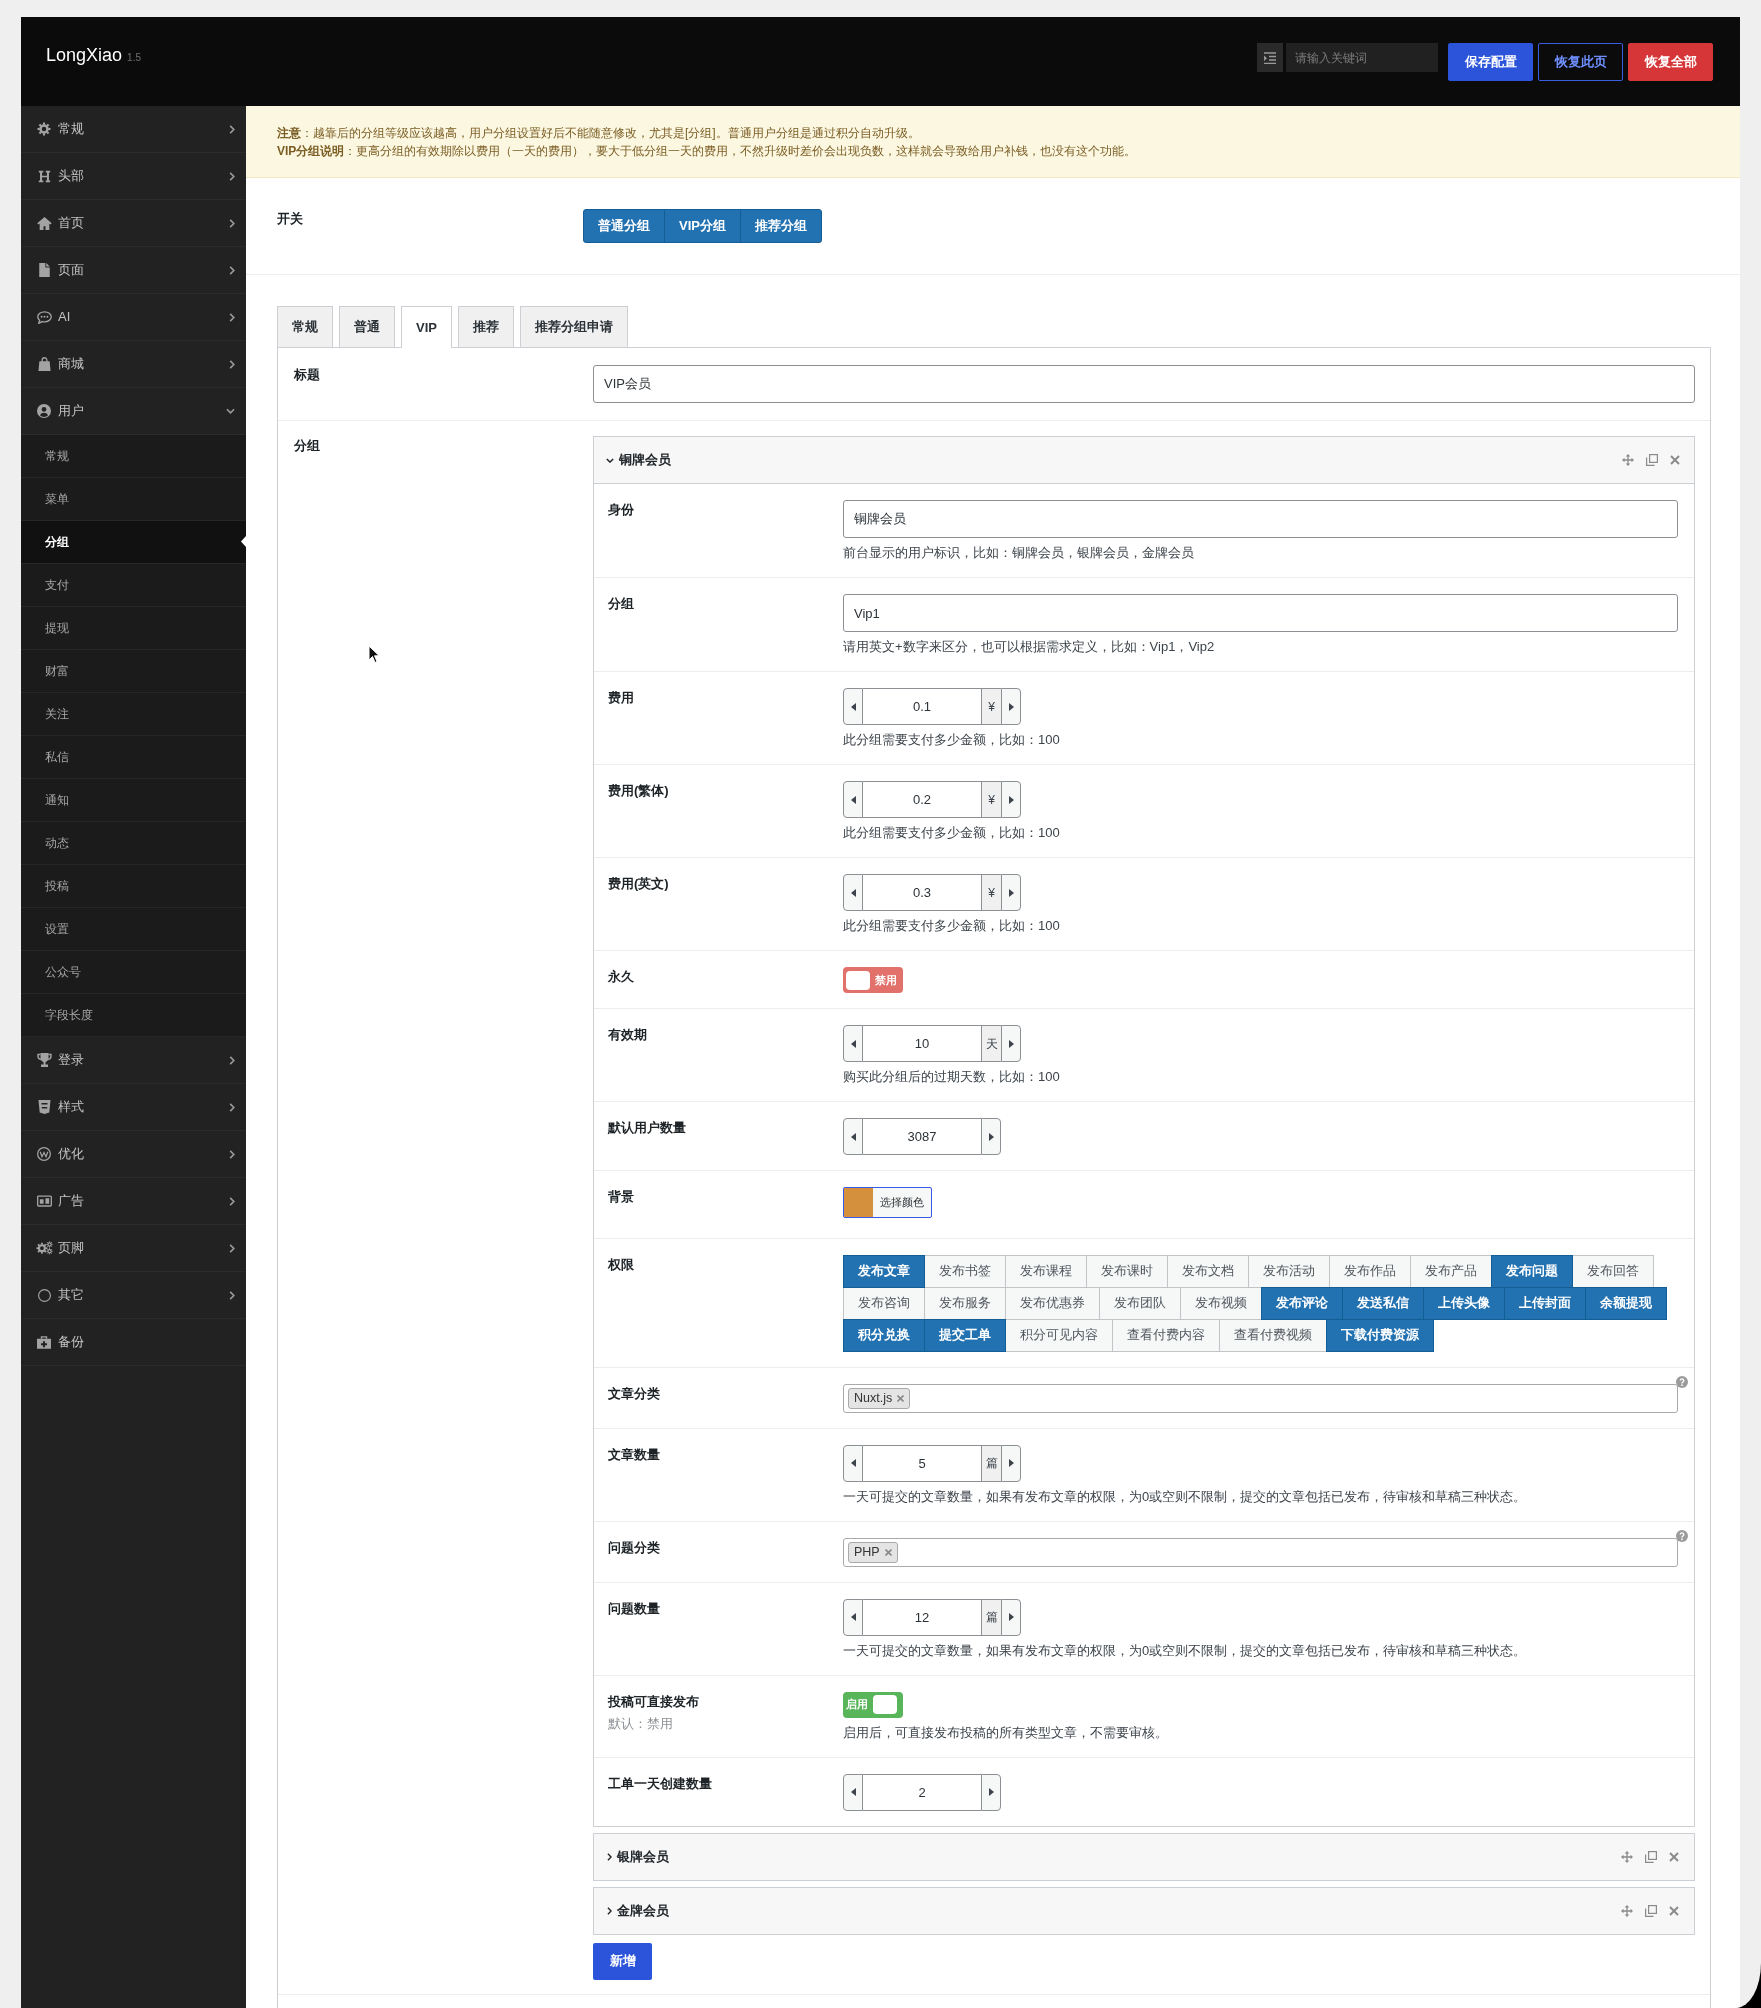 The width and height of the screenshot is (1761, 2008). I want to click on save-button: 保存配置, so click(1490, 62).